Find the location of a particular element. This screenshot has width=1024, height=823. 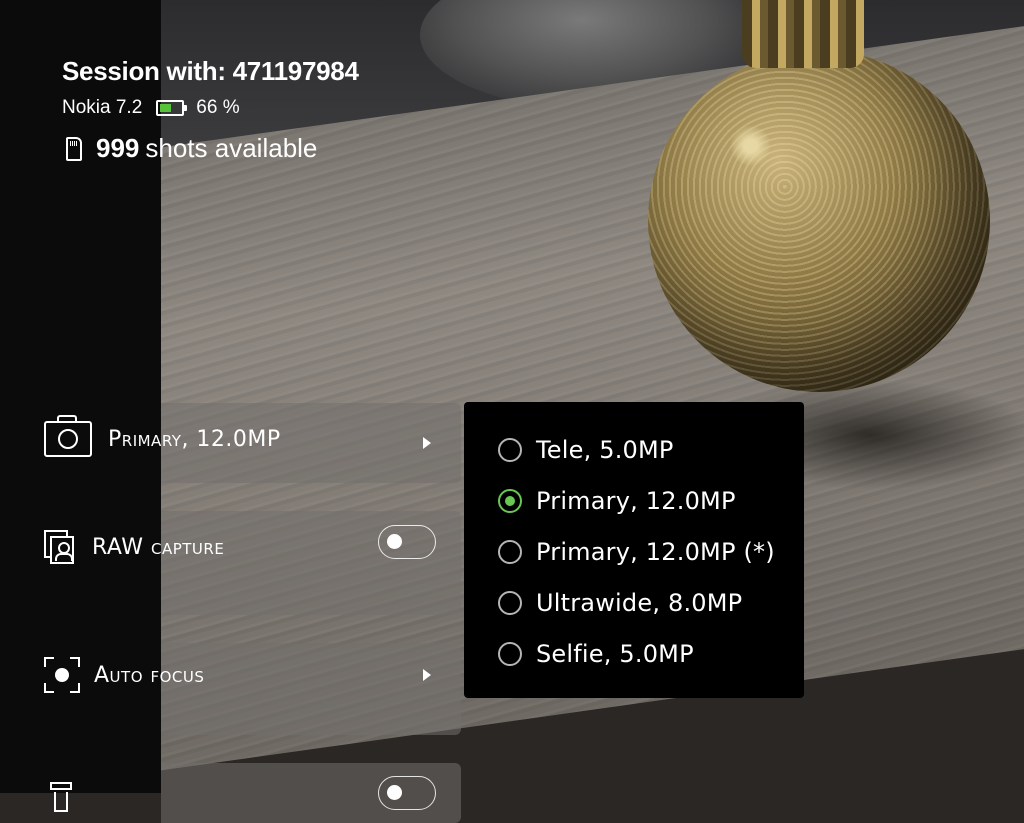

camera-option: Ultrawide, 8.0MP is located at coordinates (620, 603).